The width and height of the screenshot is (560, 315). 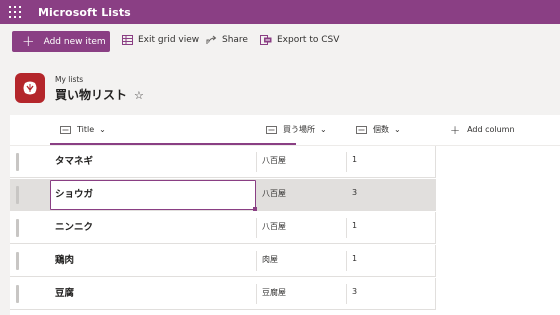 I want to click on grid-icon, so click(x=127, y=40).